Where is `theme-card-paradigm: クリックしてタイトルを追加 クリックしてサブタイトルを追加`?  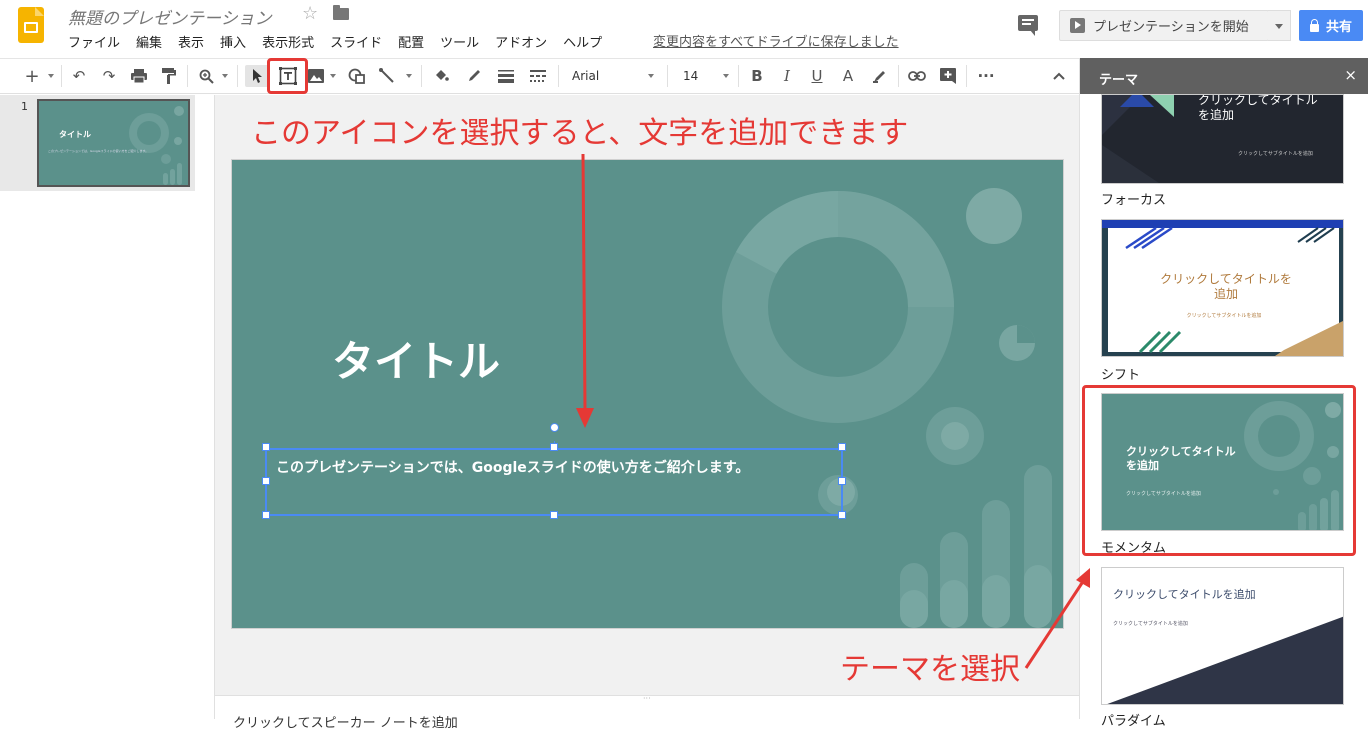 theme-card-paradigm: クリックしてタイトルを追加 クリックしてサブタイトルを追加 is located at coordinates (1222, 636).